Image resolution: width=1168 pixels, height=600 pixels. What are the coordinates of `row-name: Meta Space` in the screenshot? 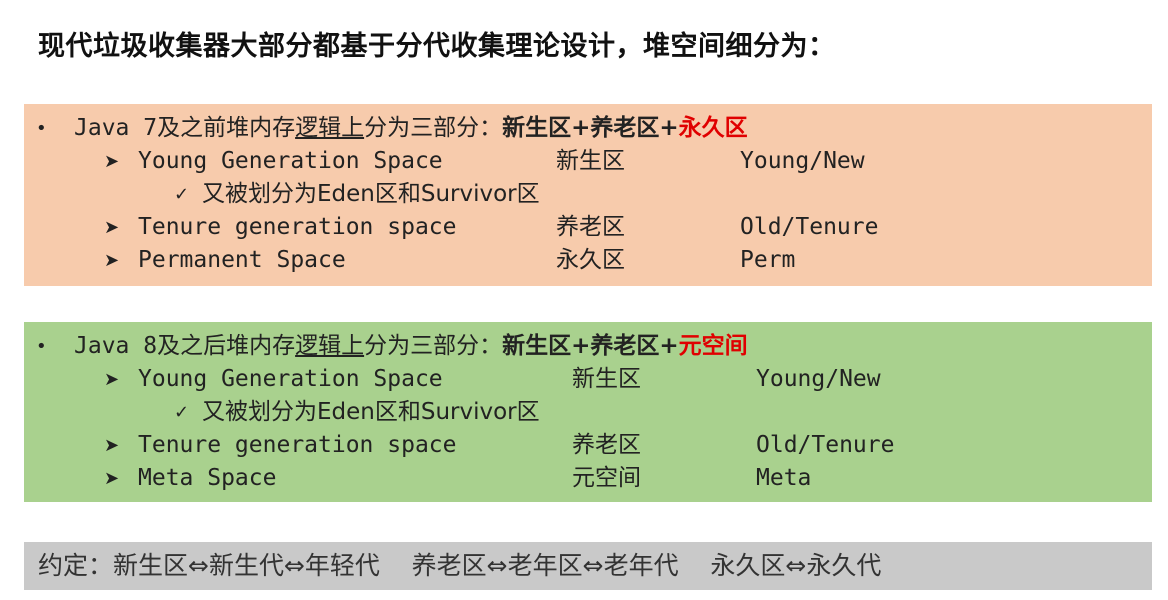 It's located at (207, 478).